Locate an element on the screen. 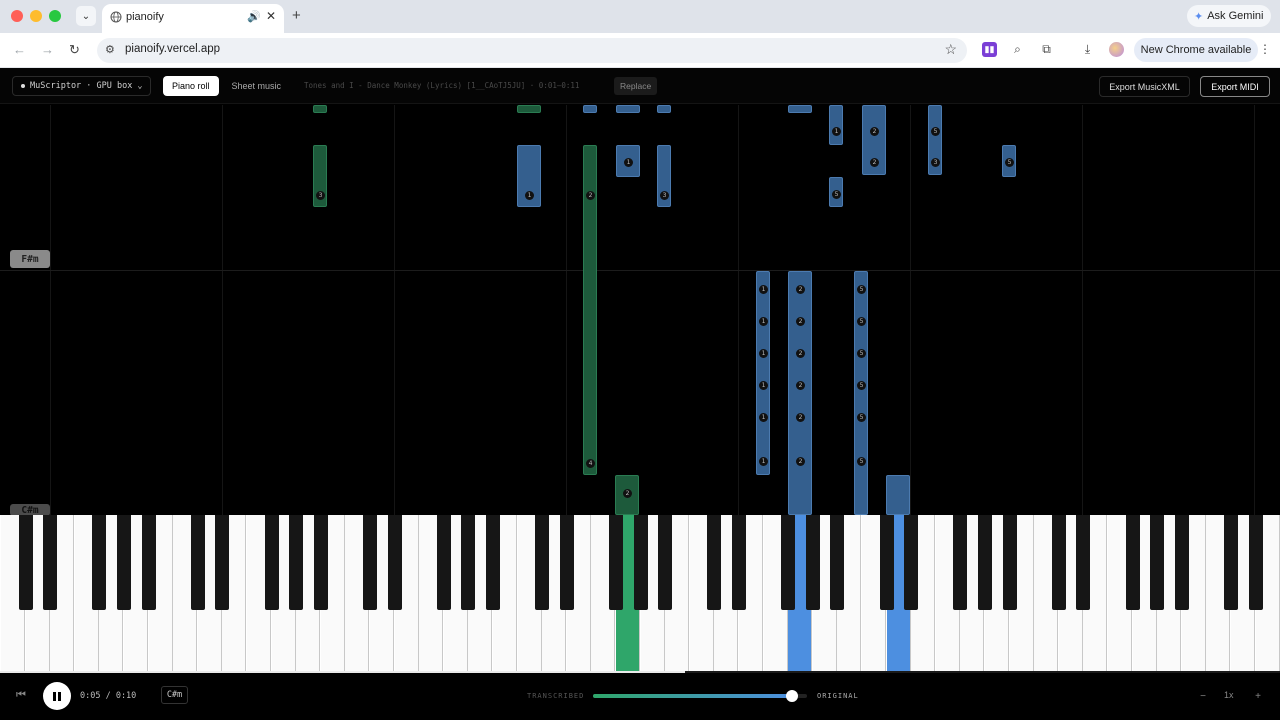 This screenshot has height=720, width=1280. note-block: 2 2 2 2 2 2 is located at coordinates (800, 393).